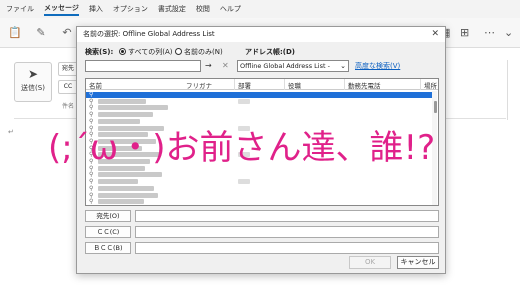 This screenshot has width=520, height=300. What do you see at coordinates (430, 85) in the screenshot?
I see `column-location: 場所` at bounding box center [430, 85].